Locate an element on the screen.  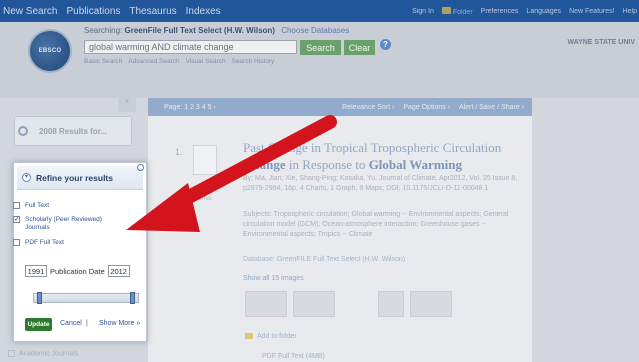
thumbnail-label: Journal is located at coordinates (202, 199).